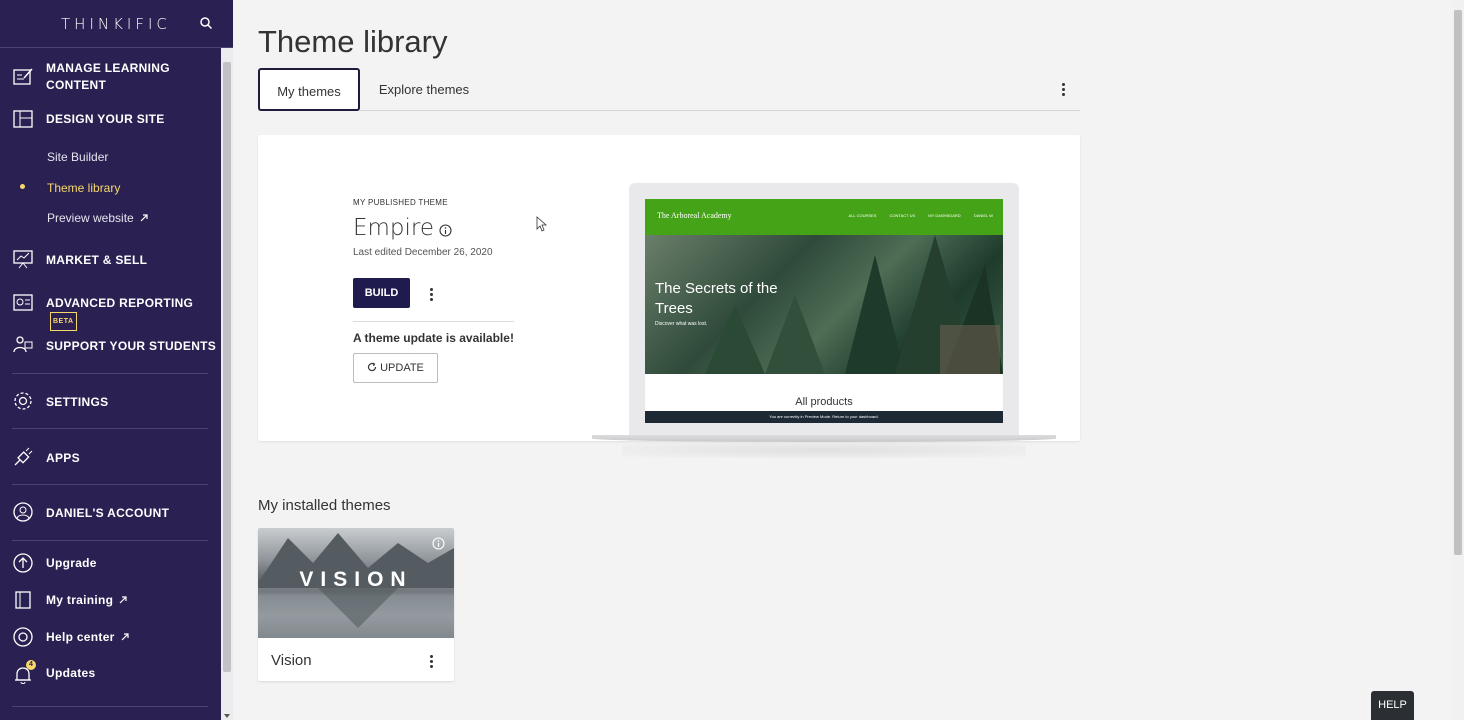 The image size is (1464, 720). Describe the element at coordinates (23, 76) in the screenshot. I see `edit-content-icon` at that location.